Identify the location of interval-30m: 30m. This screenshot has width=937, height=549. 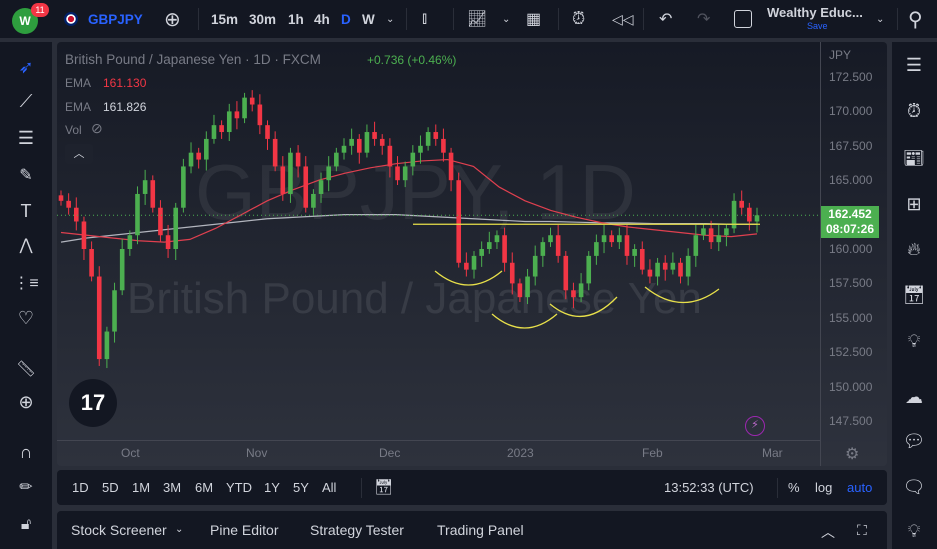
(262, 19).